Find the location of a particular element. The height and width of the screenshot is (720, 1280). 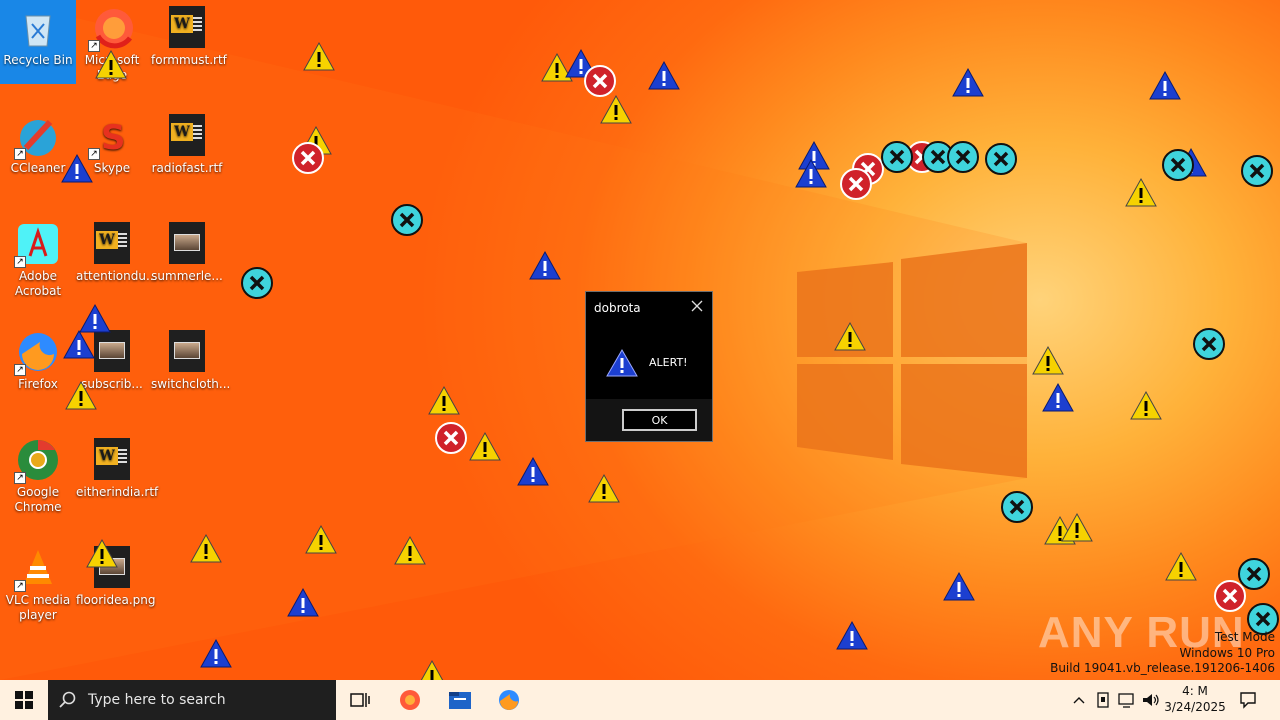

test-mode-label: Test Mode is located at coordinates (1244, 637).